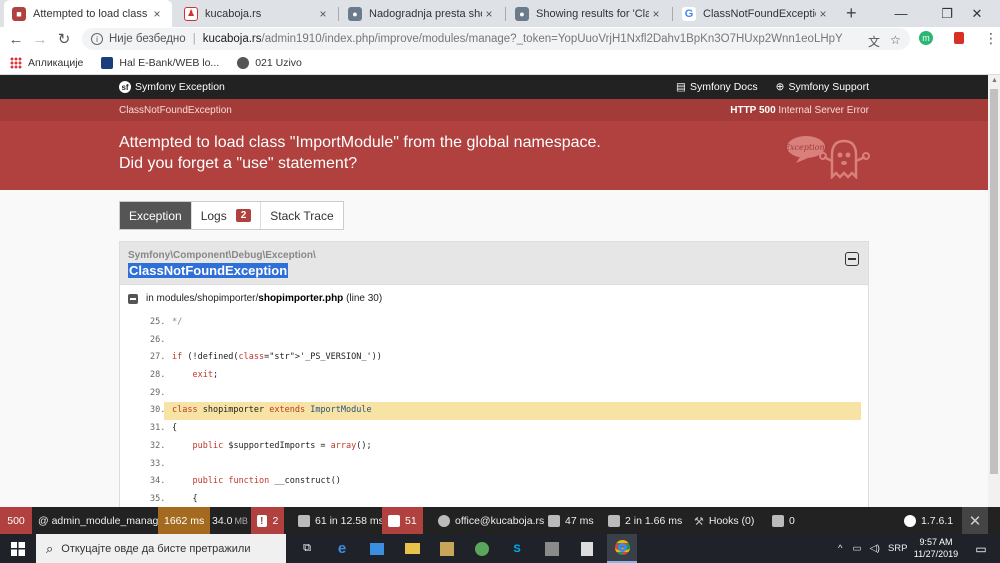 Image resolution: width=1000 pixels, height=563 pixels. I want to click on symfony-docs-link: ▤ Symfony Docs, so click(717, 87).